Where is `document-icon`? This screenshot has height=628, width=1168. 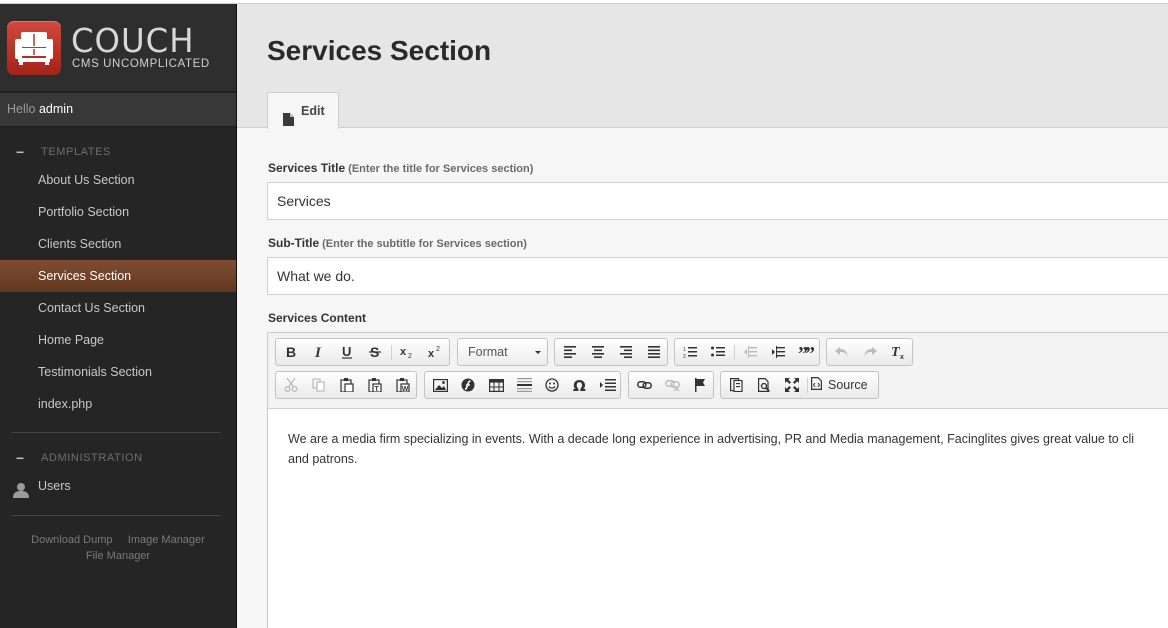 document-icon is located at coordinates (288, 122).